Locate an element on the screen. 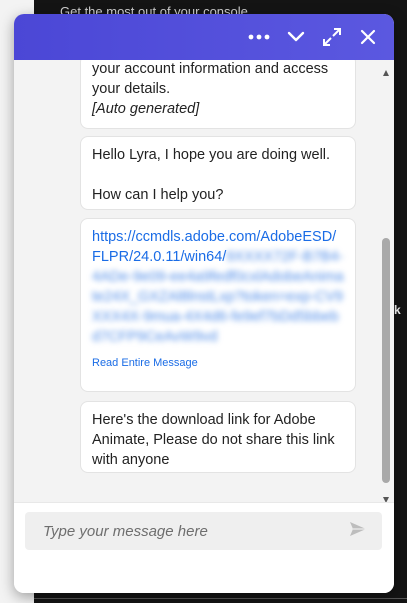 Image resolution: width=407 pixels, height=603 pixels. greeting-text: Hello Lyra, I hope you are doing well. is located at coordinates (211, 155).